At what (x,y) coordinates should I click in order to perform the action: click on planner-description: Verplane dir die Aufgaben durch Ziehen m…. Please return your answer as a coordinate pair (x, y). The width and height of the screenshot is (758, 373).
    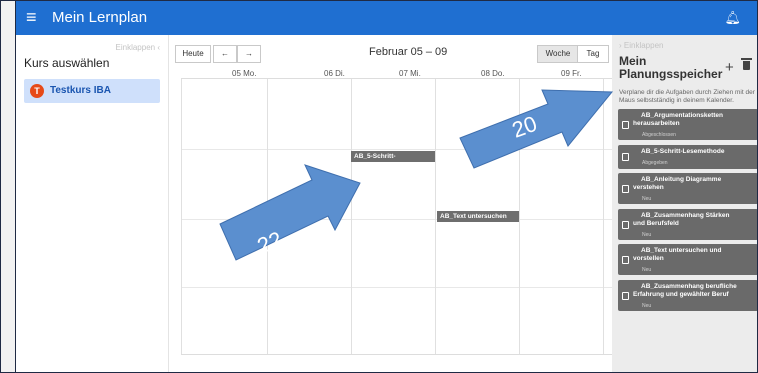
    Looking at the image, I should click on (687, 96).